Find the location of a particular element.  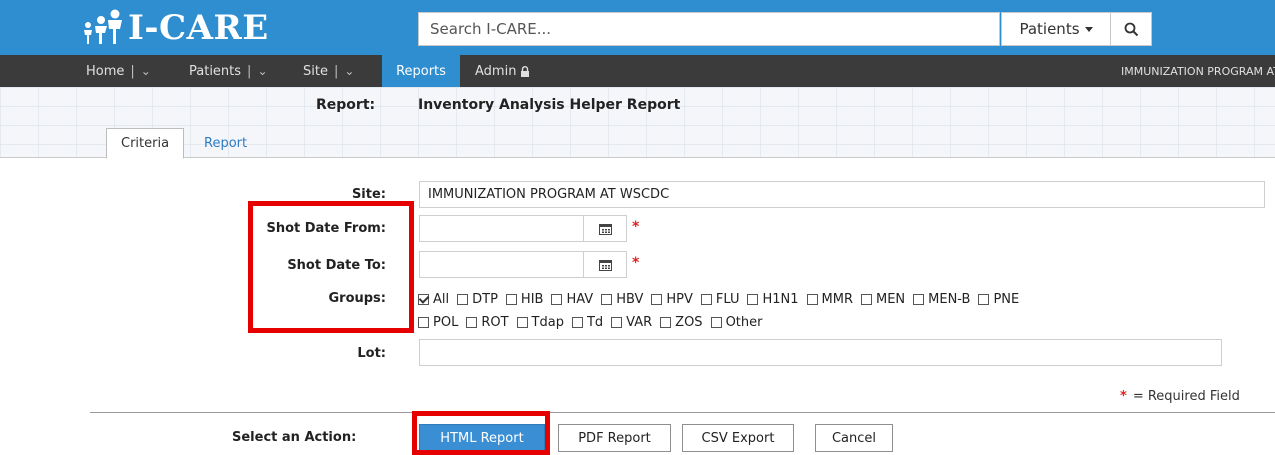

group-checkbox-label: MMR is located at coordinates (837, 299).